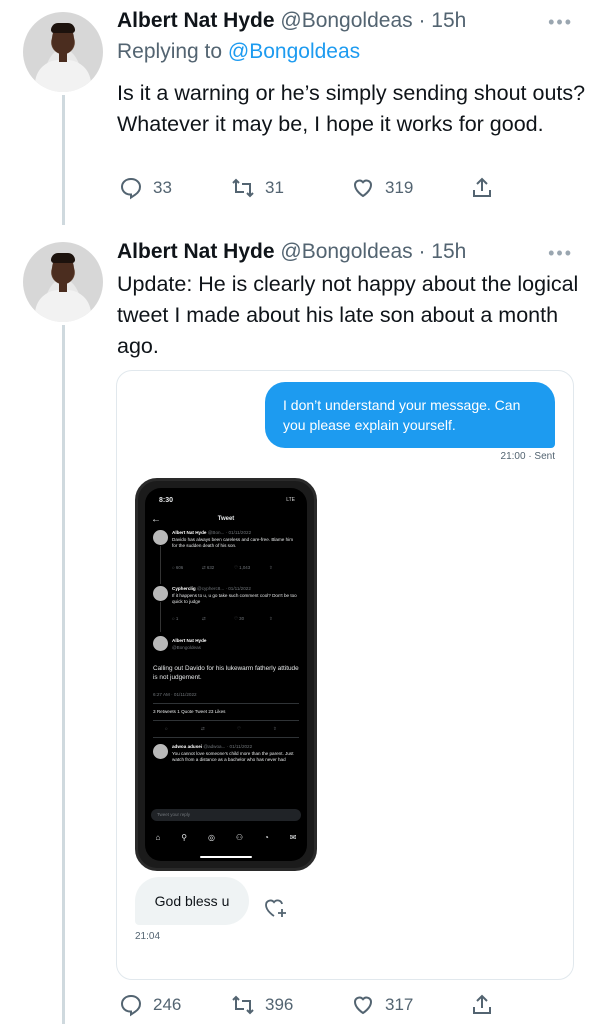  I want to click on q2-likes: 30, so click(242, 618).